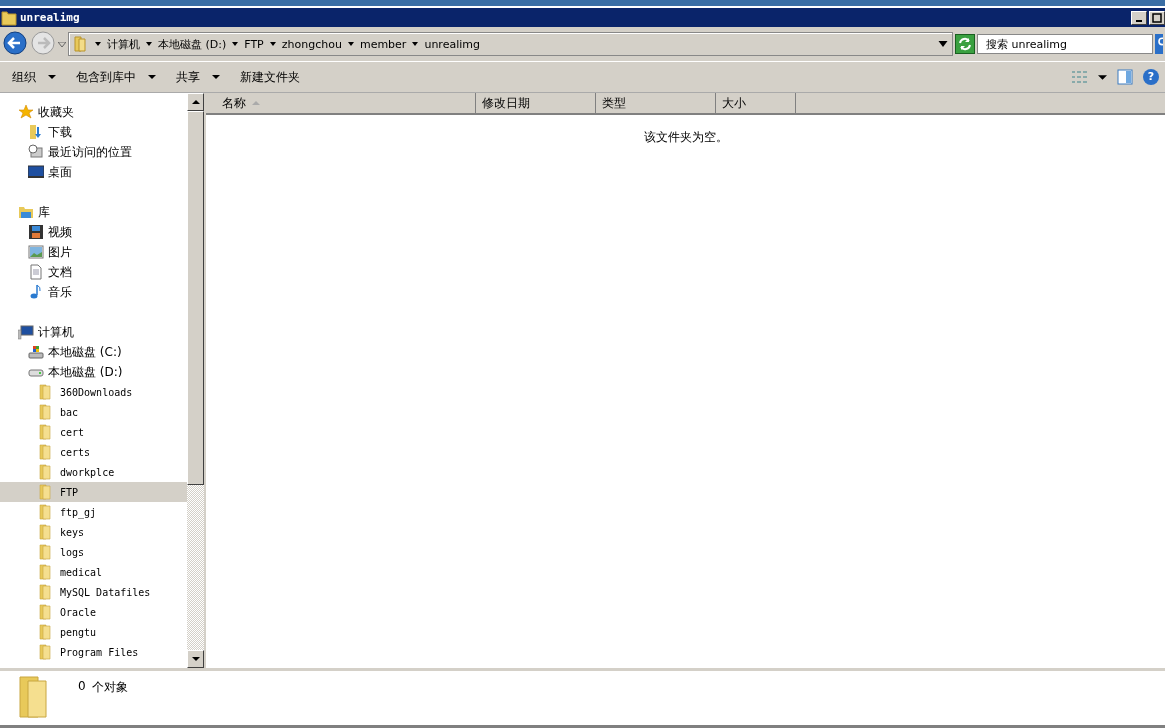 Image resolution: width=1165 pixels, height=728 pixels. I want to click on back-button, so click(15, 44).